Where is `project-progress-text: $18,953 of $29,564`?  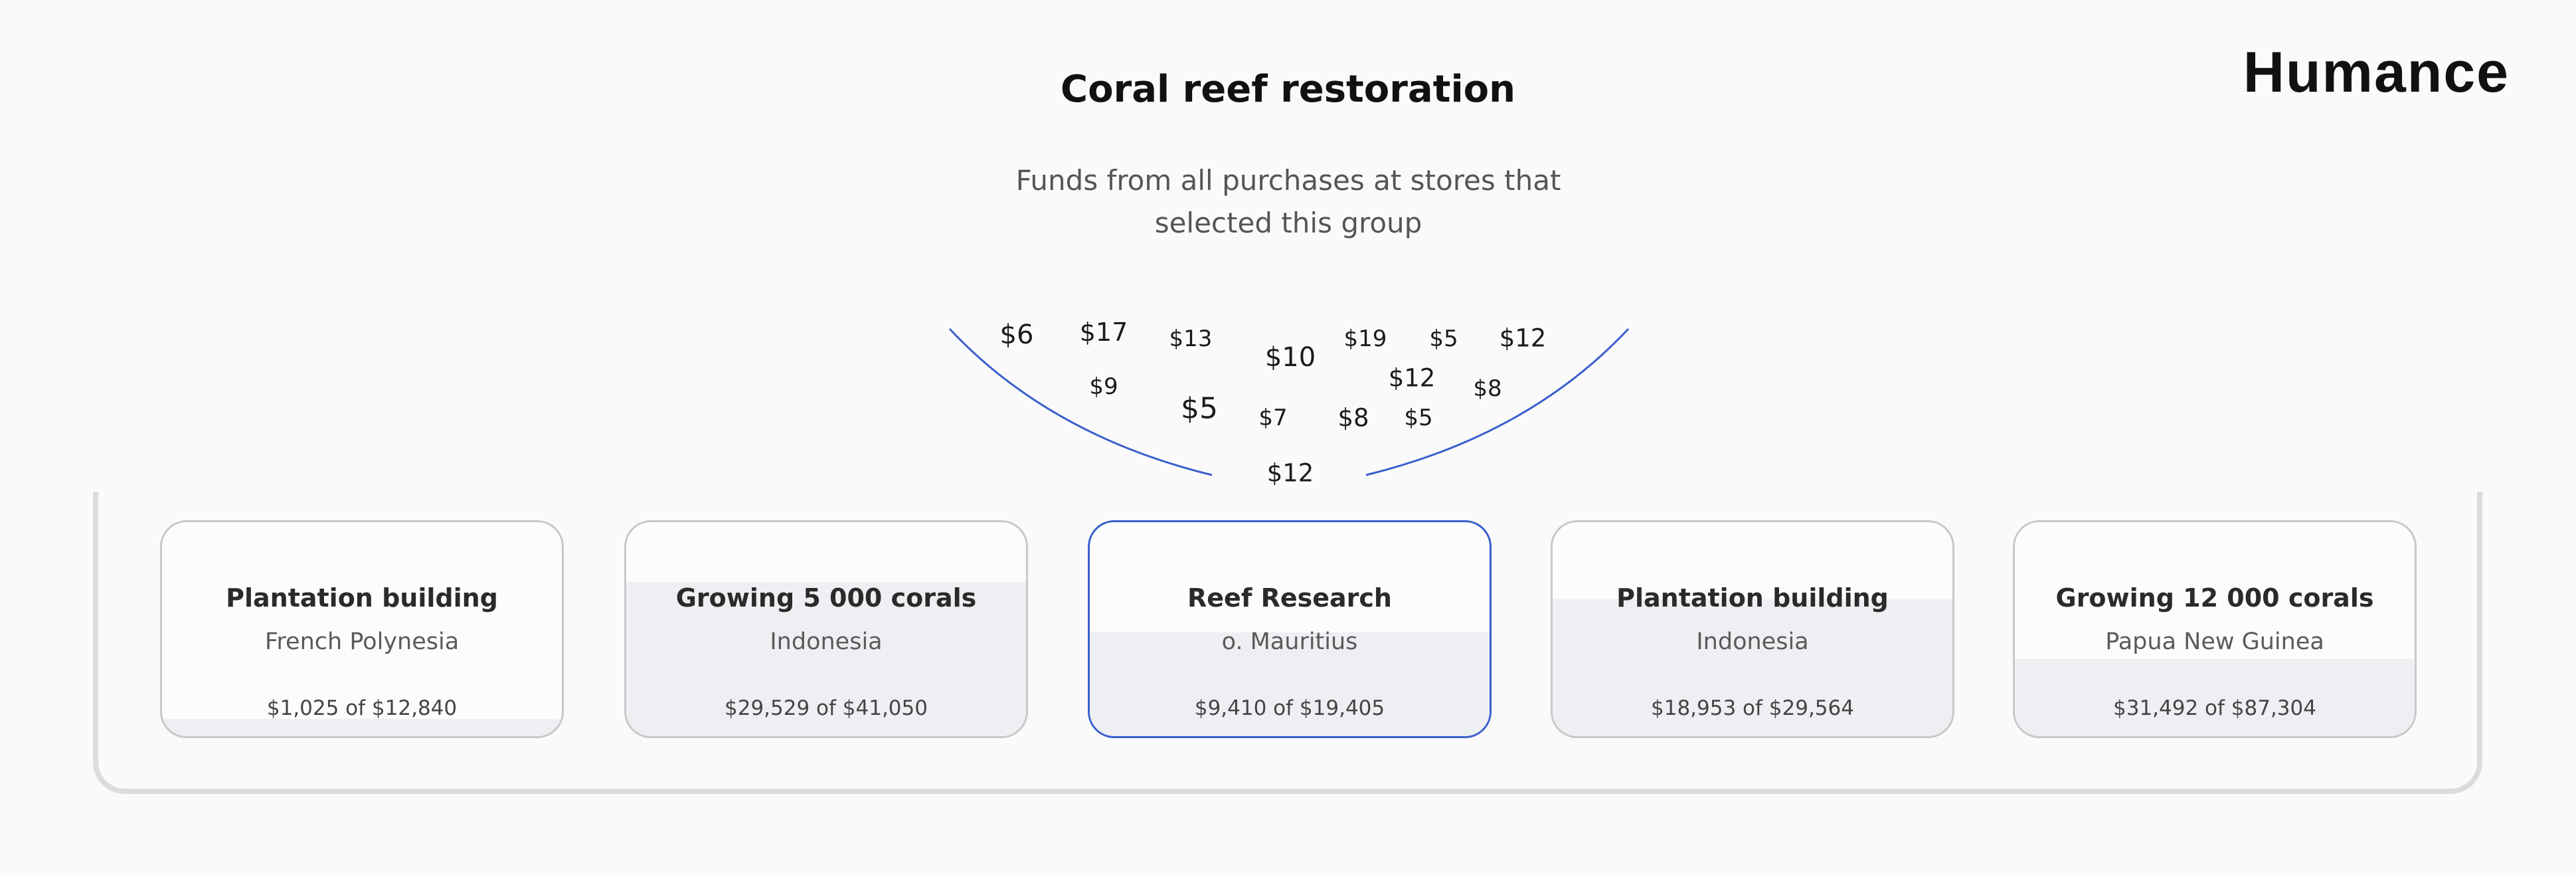
project-progress-text: $18,953 of $29,564 is located at coordinates (1752, 708).